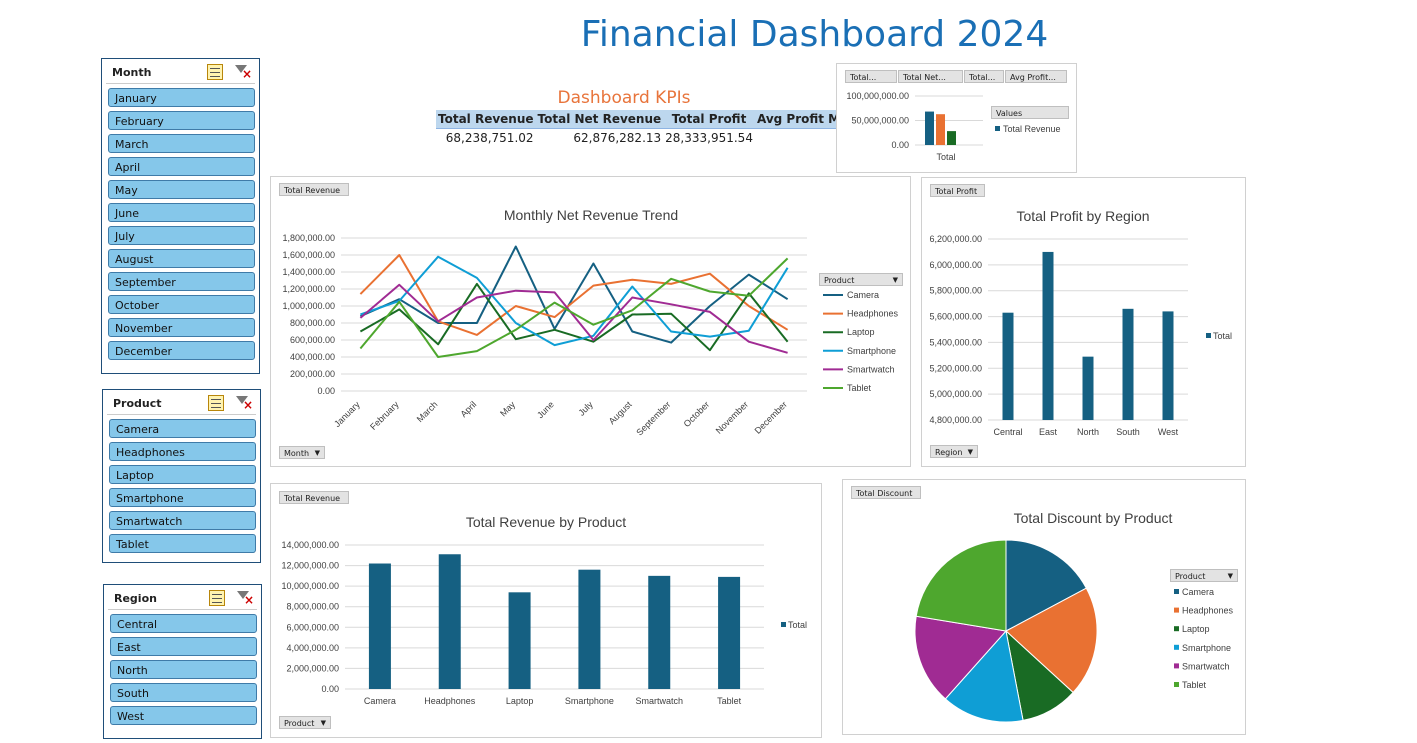 The height and width of the screenshot is (743, 1417). I want to click on legend-label-tablet: Tablet, so click(1194, 685).